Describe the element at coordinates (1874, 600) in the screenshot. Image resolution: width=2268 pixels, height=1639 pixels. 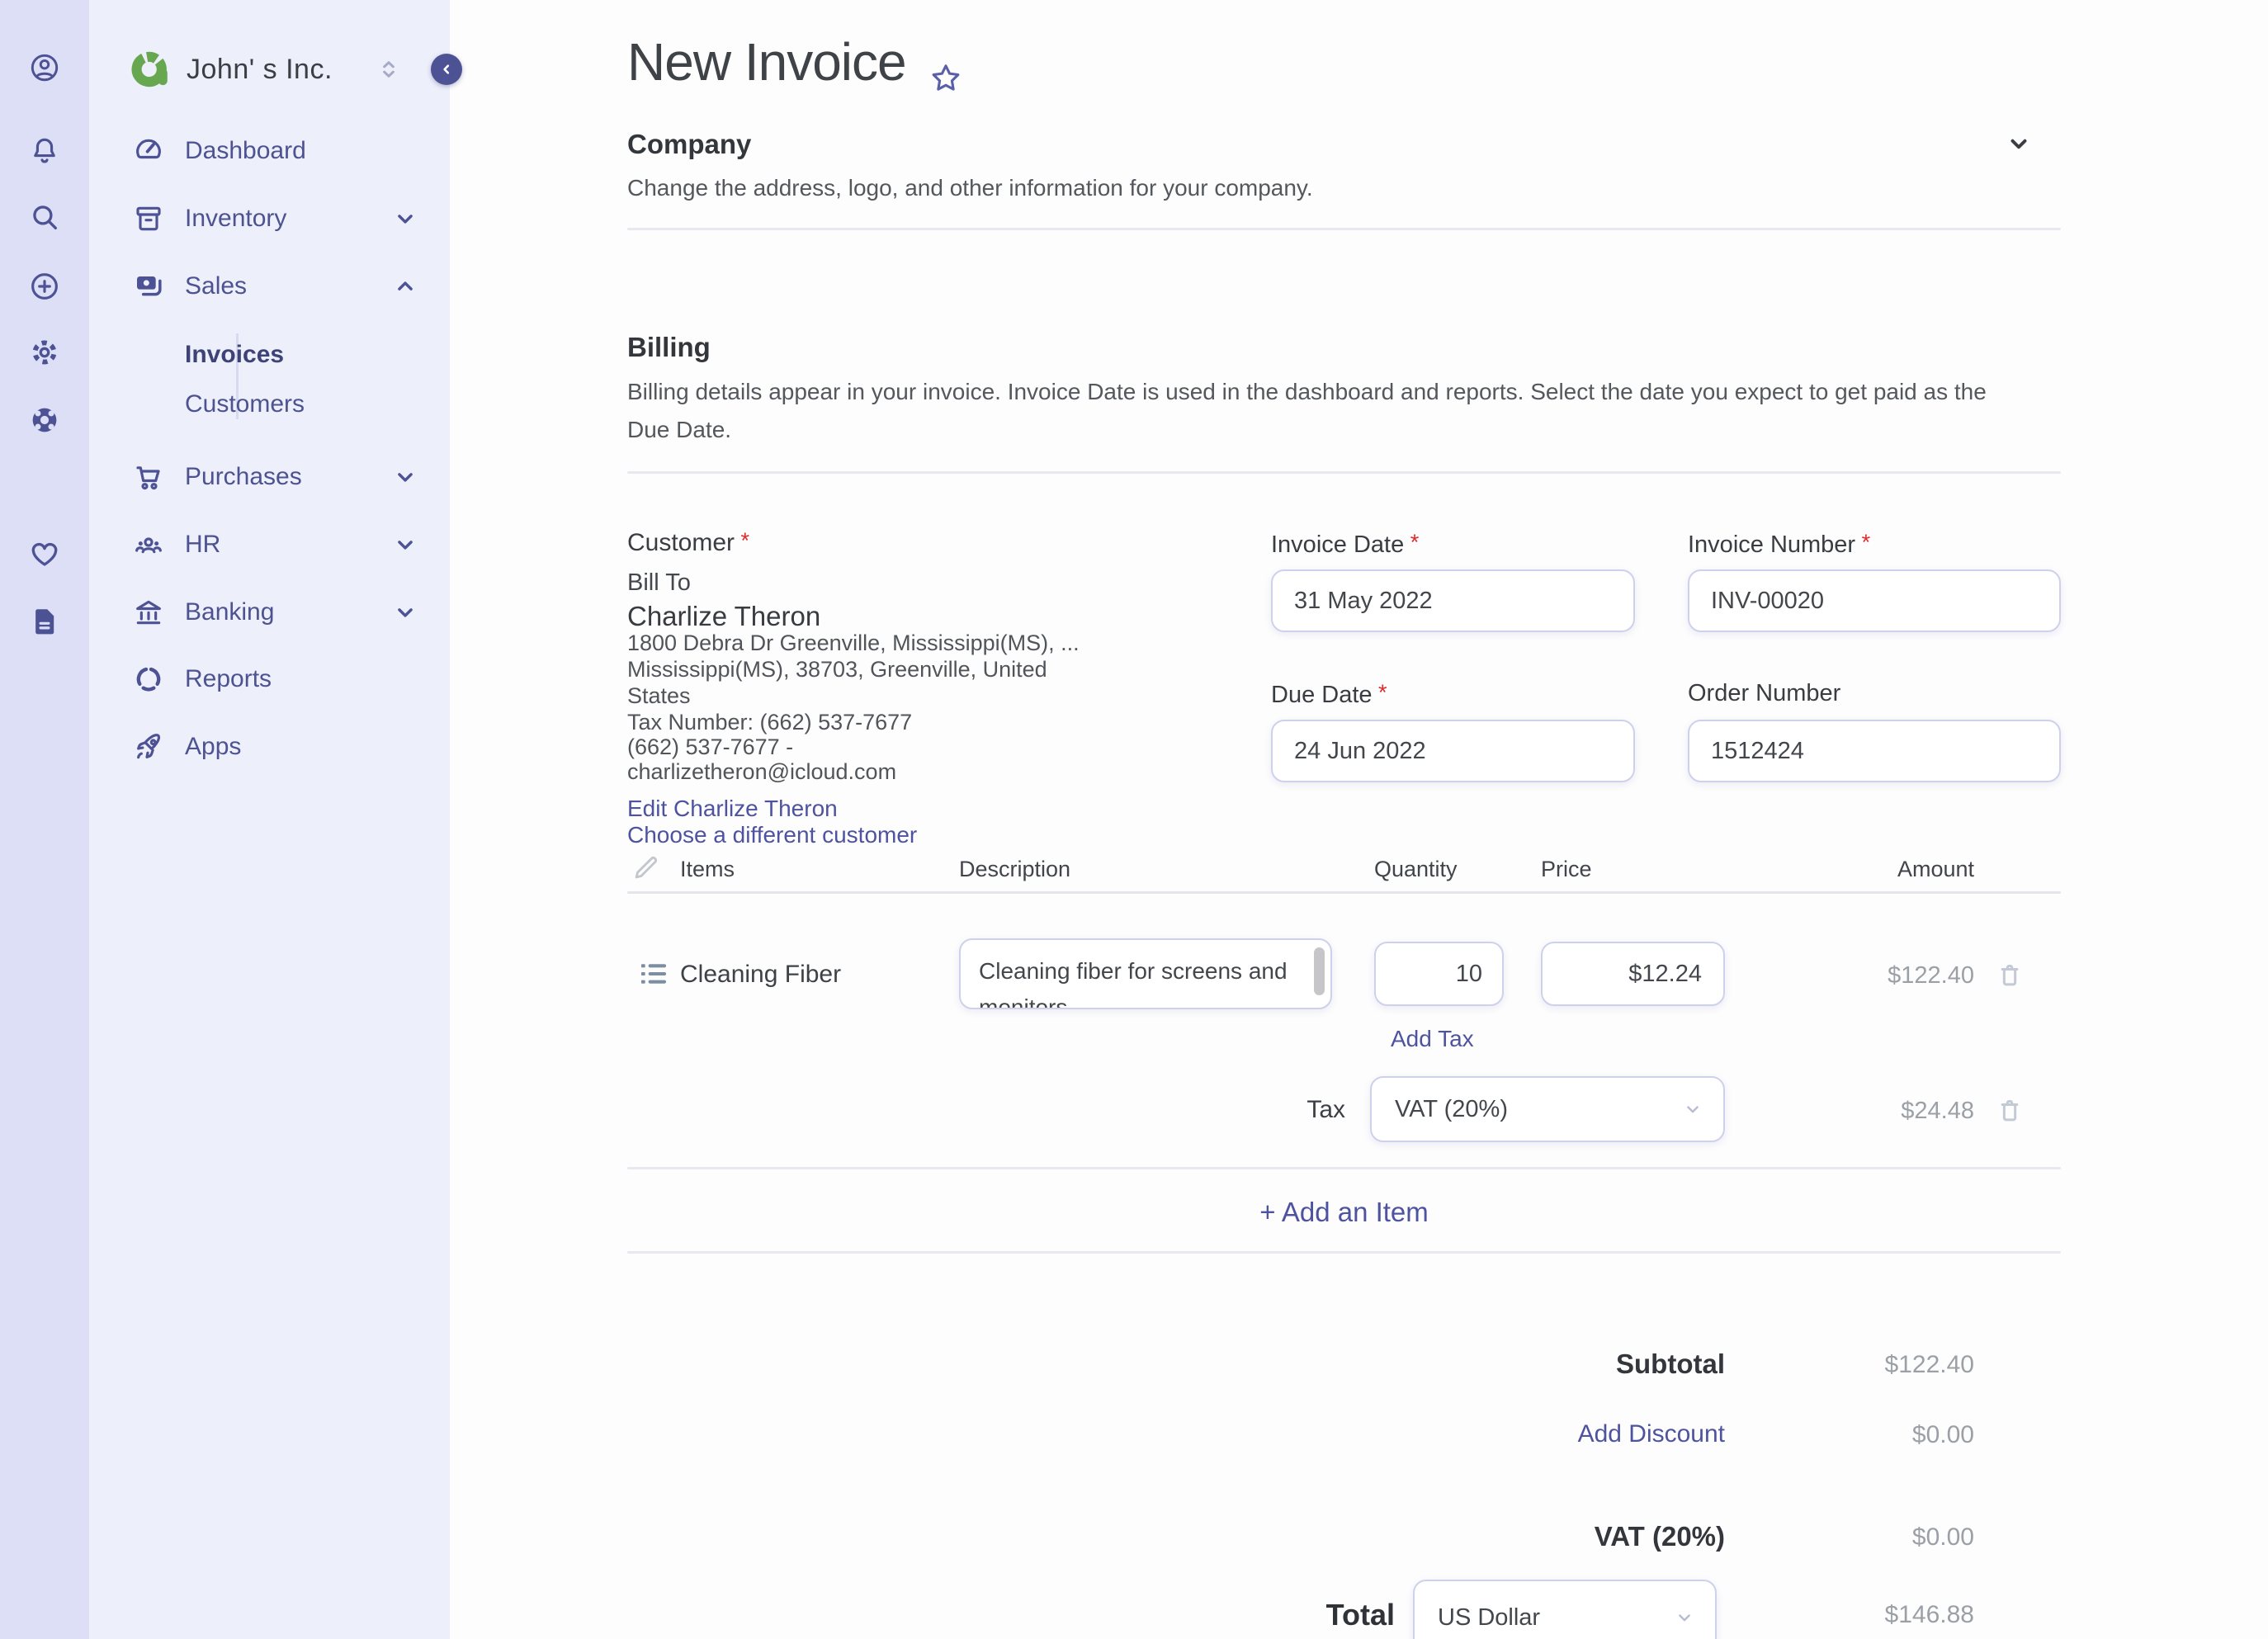
I see `invoice-number-input` at that location.